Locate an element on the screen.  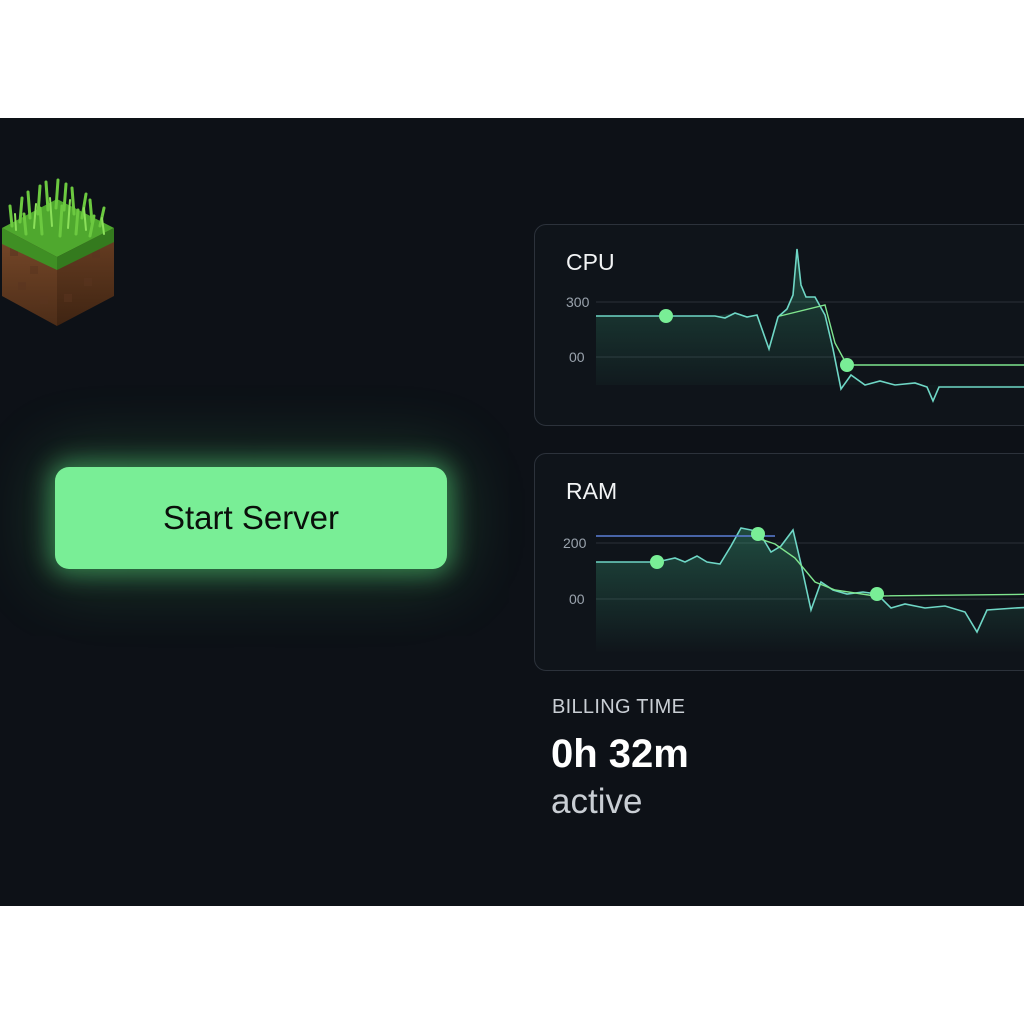
ram-chart-card: RAM 200 00 is located at coordinates (779, 562).